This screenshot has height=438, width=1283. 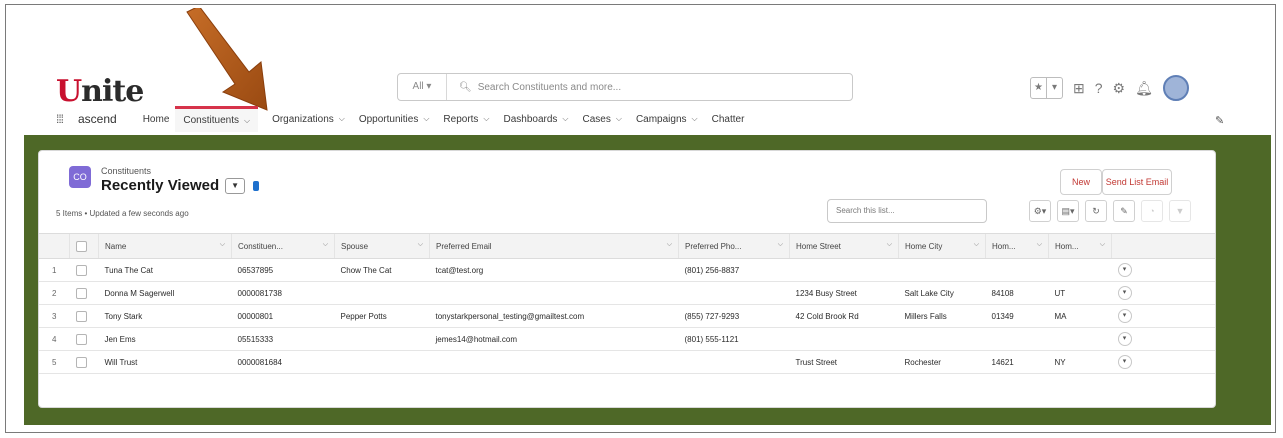 I want to click on column-header-home-city: Home City ⌵, so click(x=942, y=246).